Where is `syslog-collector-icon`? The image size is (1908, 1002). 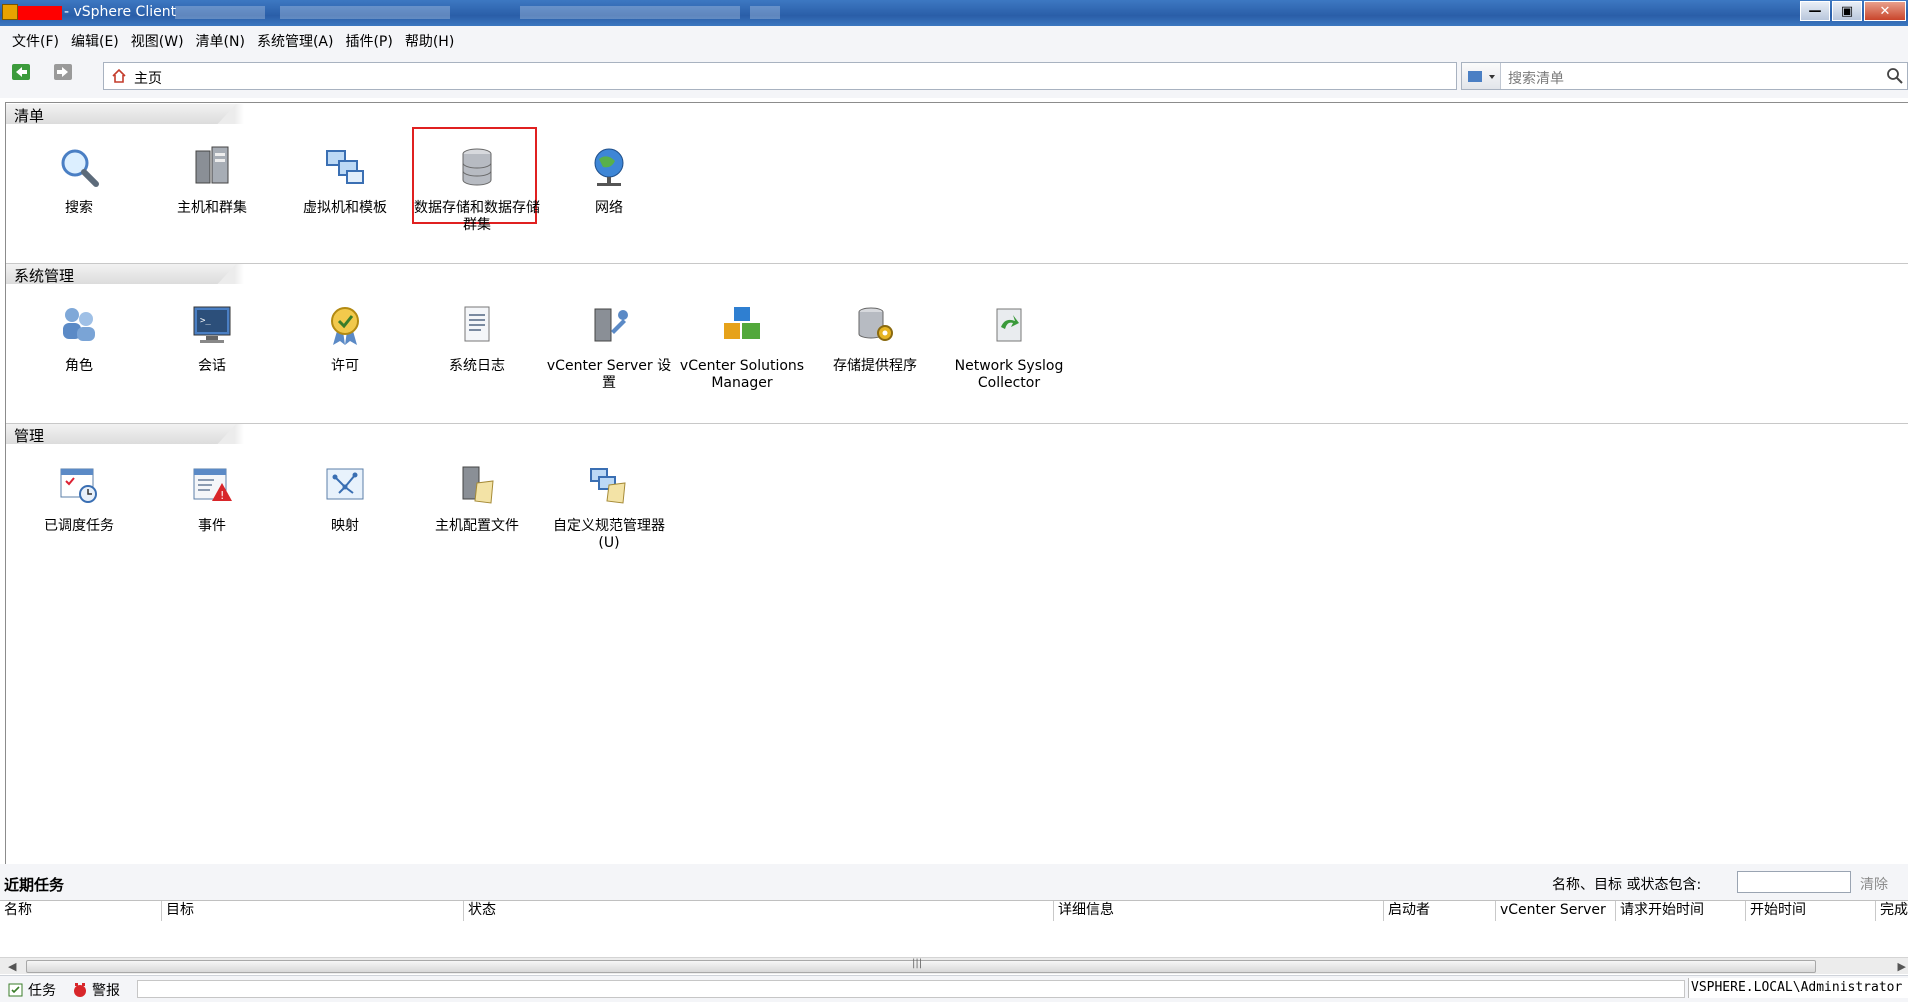 syslog-collector-icon is located at coordinates (1009, 325).